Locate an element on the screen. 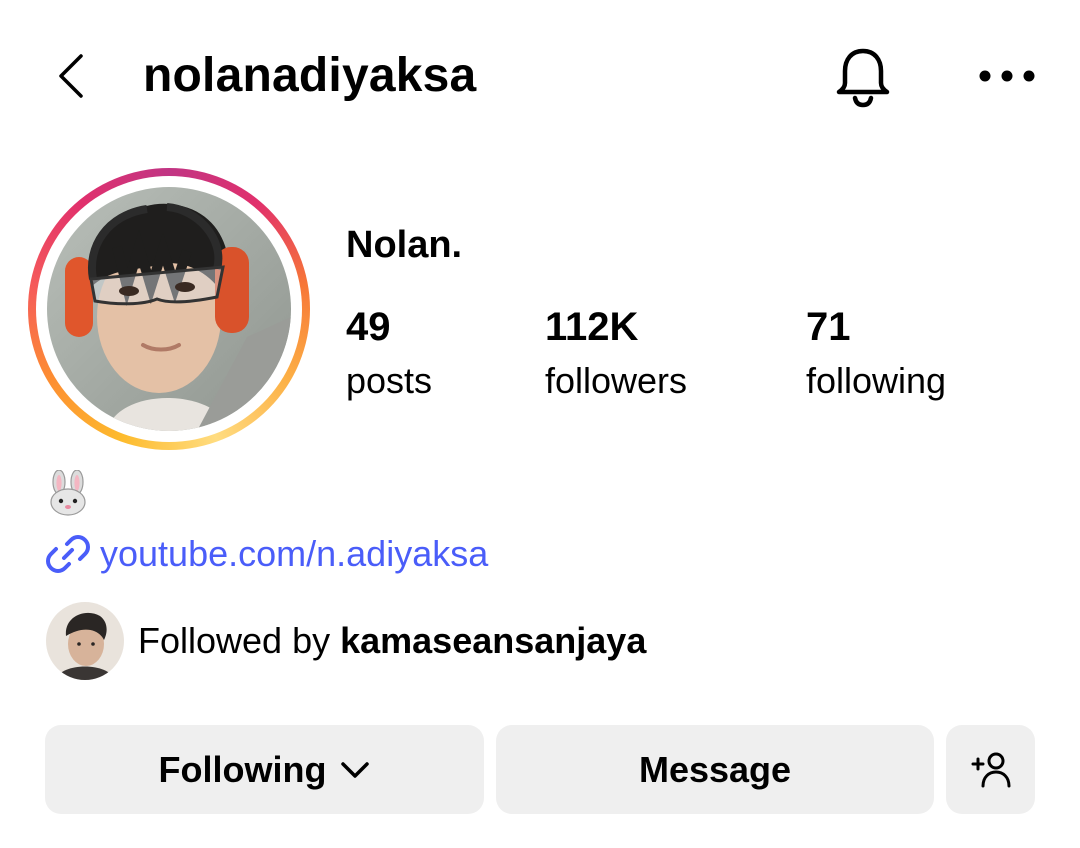  follower-avatar is located at coordinates (85, 641).